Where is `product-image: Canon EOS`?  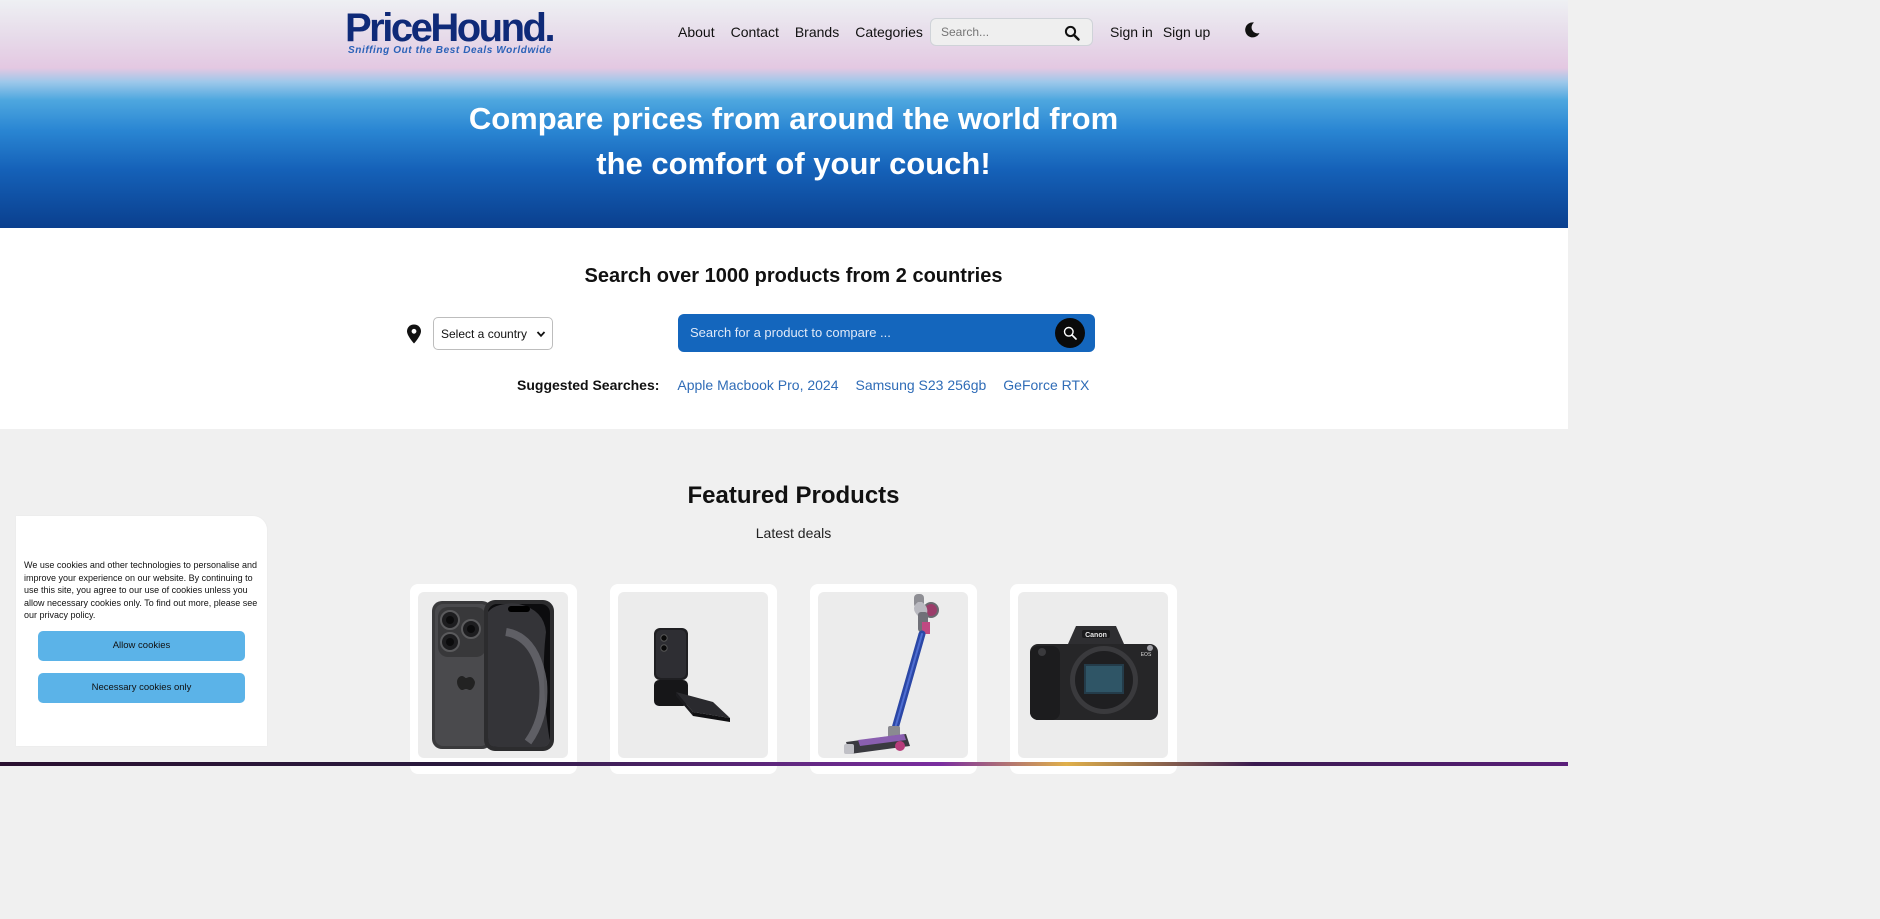
product-image: Canon EOS is located at coordinates (1093, 675).